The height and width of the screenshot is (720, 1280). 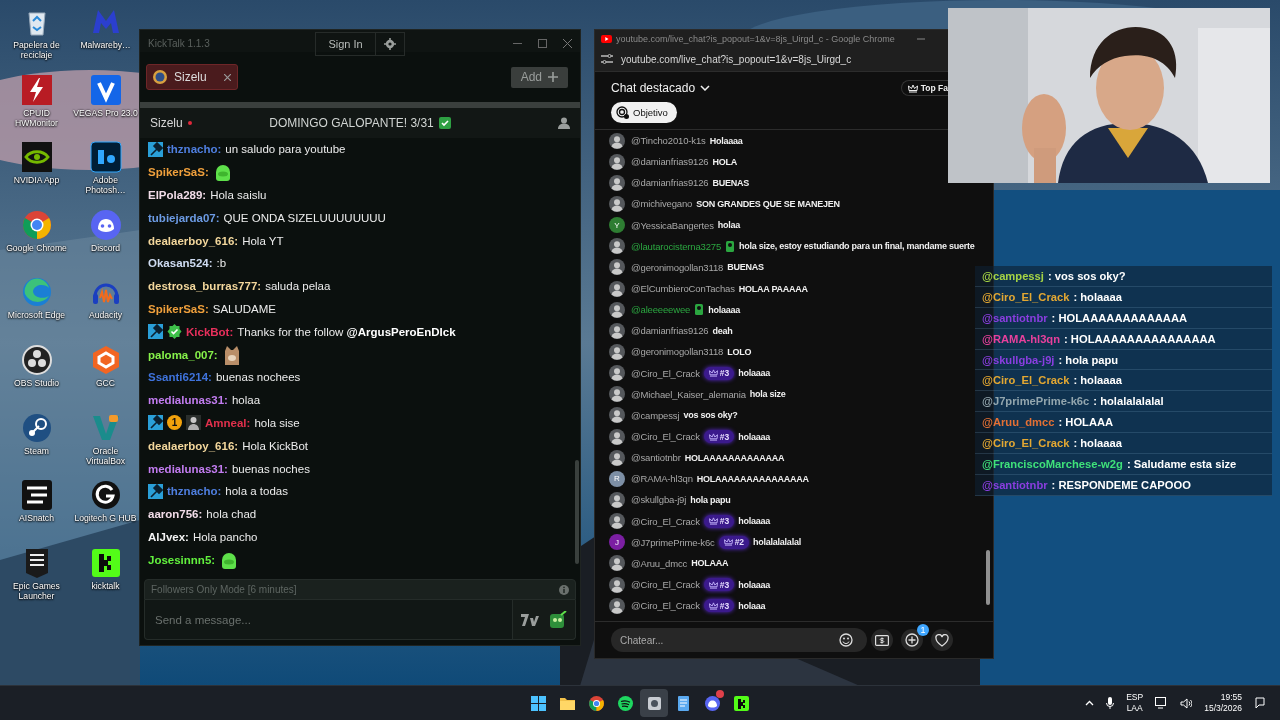 I want to click on clock-time: 19:55, so click(x=1231, y=697).